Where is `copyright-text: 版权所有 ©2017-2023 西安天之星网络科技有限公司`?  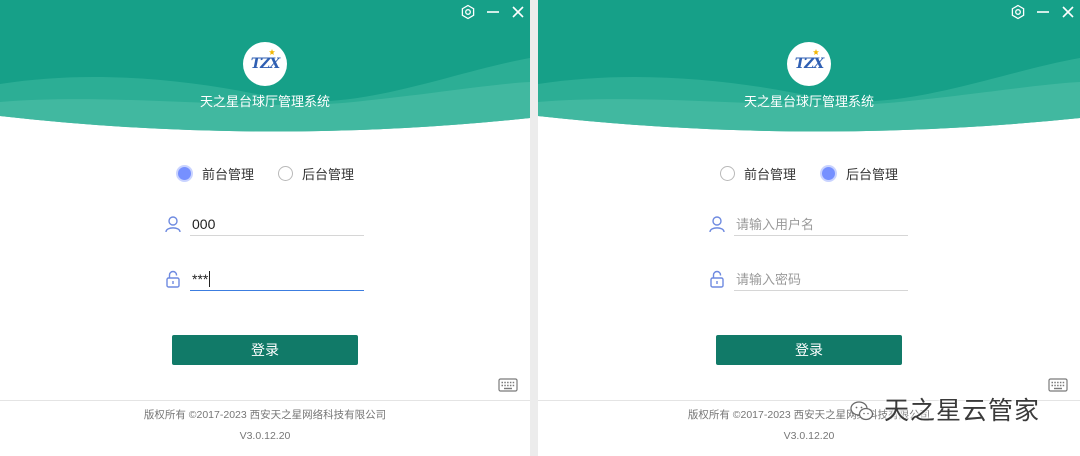
copyright-text: 版权所有 ©2017-2023 西安天之星网络科技有限公司 is located at coordinates (265, 415).